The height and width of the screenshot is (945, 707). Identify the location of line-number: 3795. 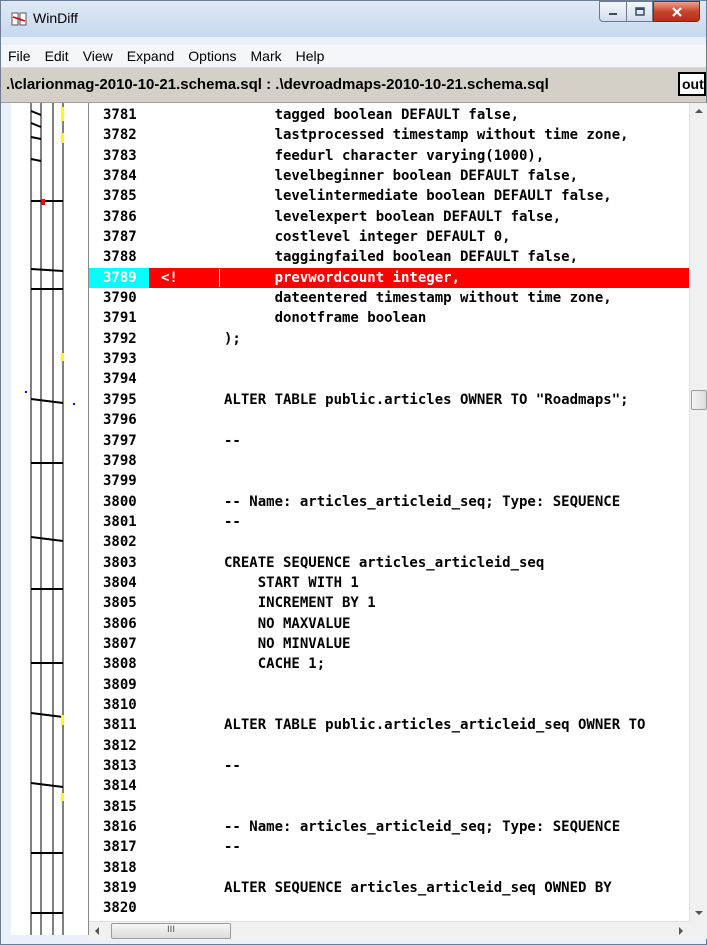
(120, 399).